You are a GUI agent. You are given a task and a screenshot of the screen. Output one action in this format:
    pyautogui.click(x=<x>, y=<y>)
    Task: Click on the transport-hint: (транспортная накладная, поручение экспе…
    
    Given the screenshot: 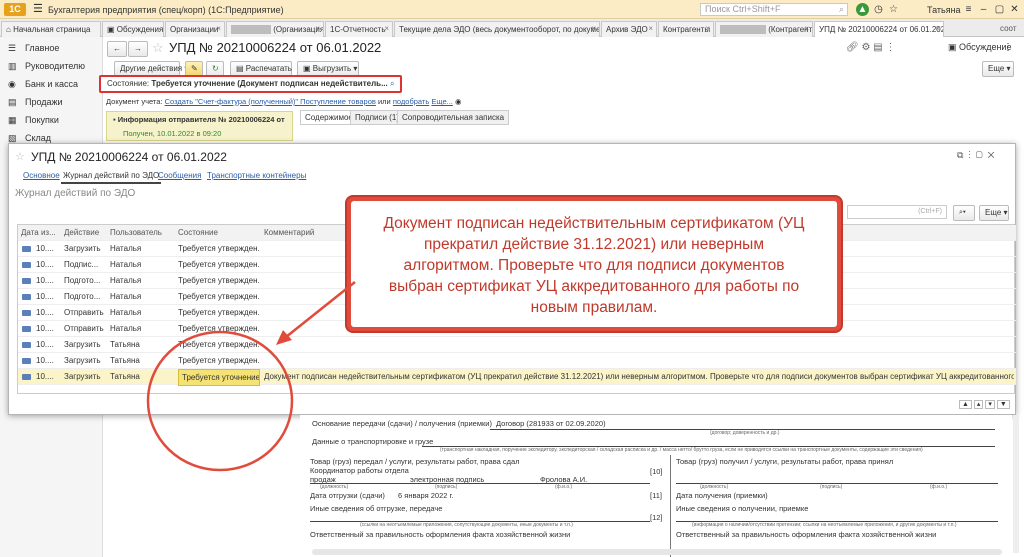 What is the action you would take?
    pyautogui.click(x=681, y=450)
    